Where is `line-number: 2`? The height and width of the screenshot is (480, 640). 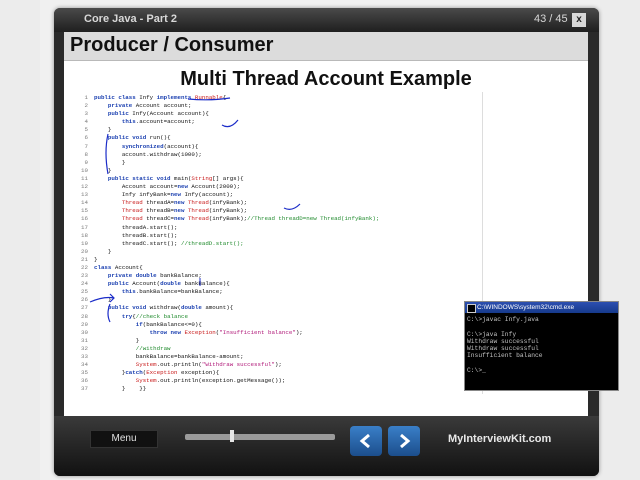 line-number: 2 is located at coordinates (86, 106).